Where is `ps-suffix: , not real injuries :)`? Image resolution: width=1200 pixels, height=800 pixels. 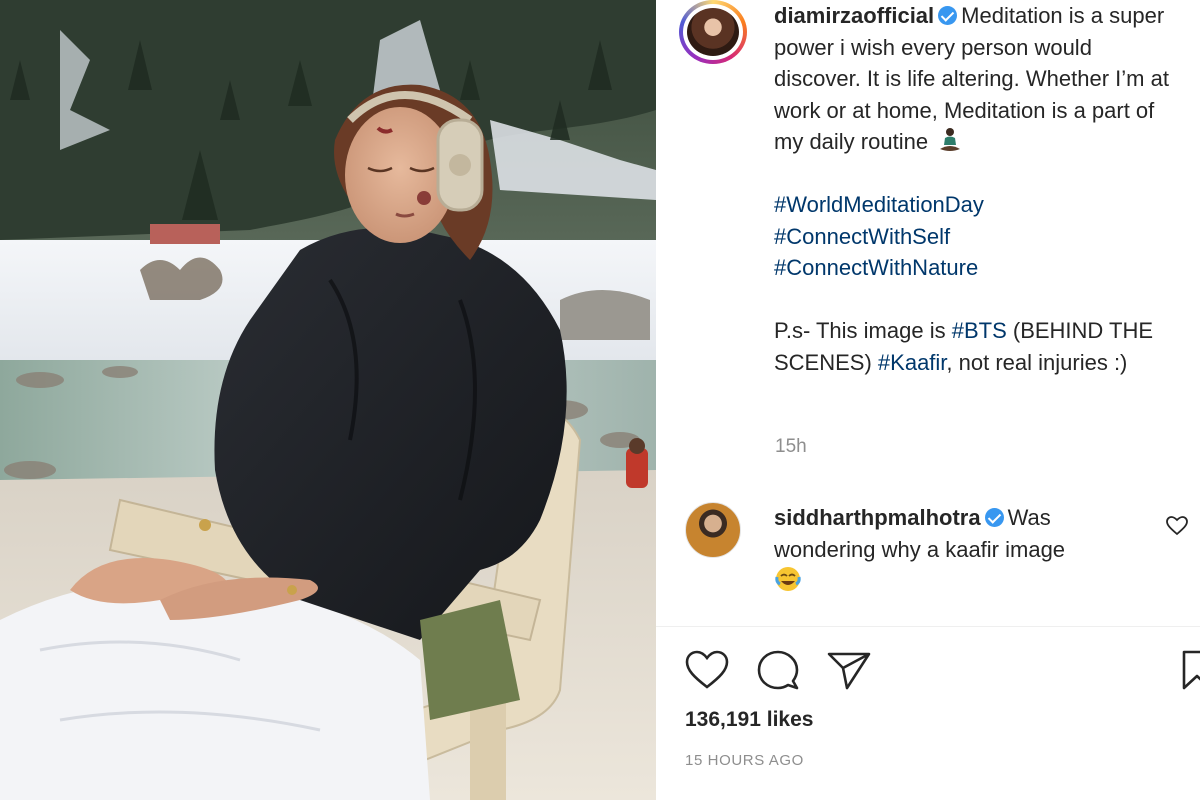 ps-suffix: , not real injuries :) is located at coordinates (1037, 362).